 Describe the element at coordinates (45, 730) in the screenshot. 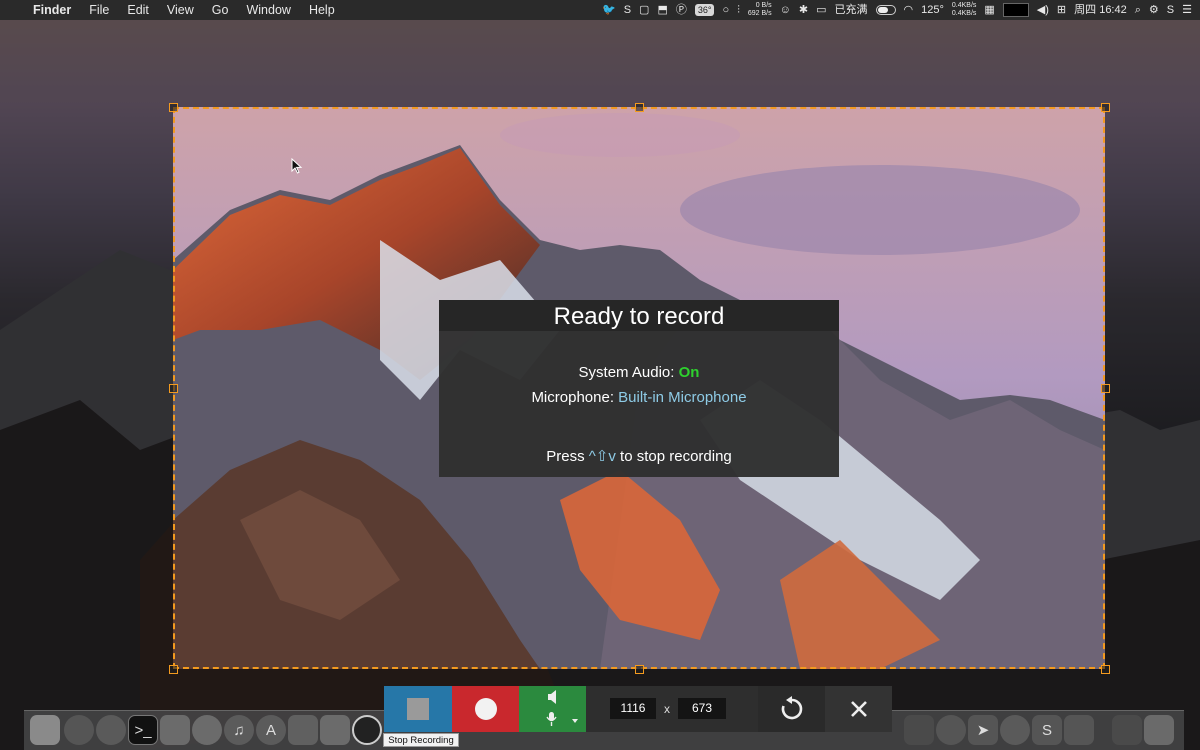

I see `finder-dock-icon` at that location.